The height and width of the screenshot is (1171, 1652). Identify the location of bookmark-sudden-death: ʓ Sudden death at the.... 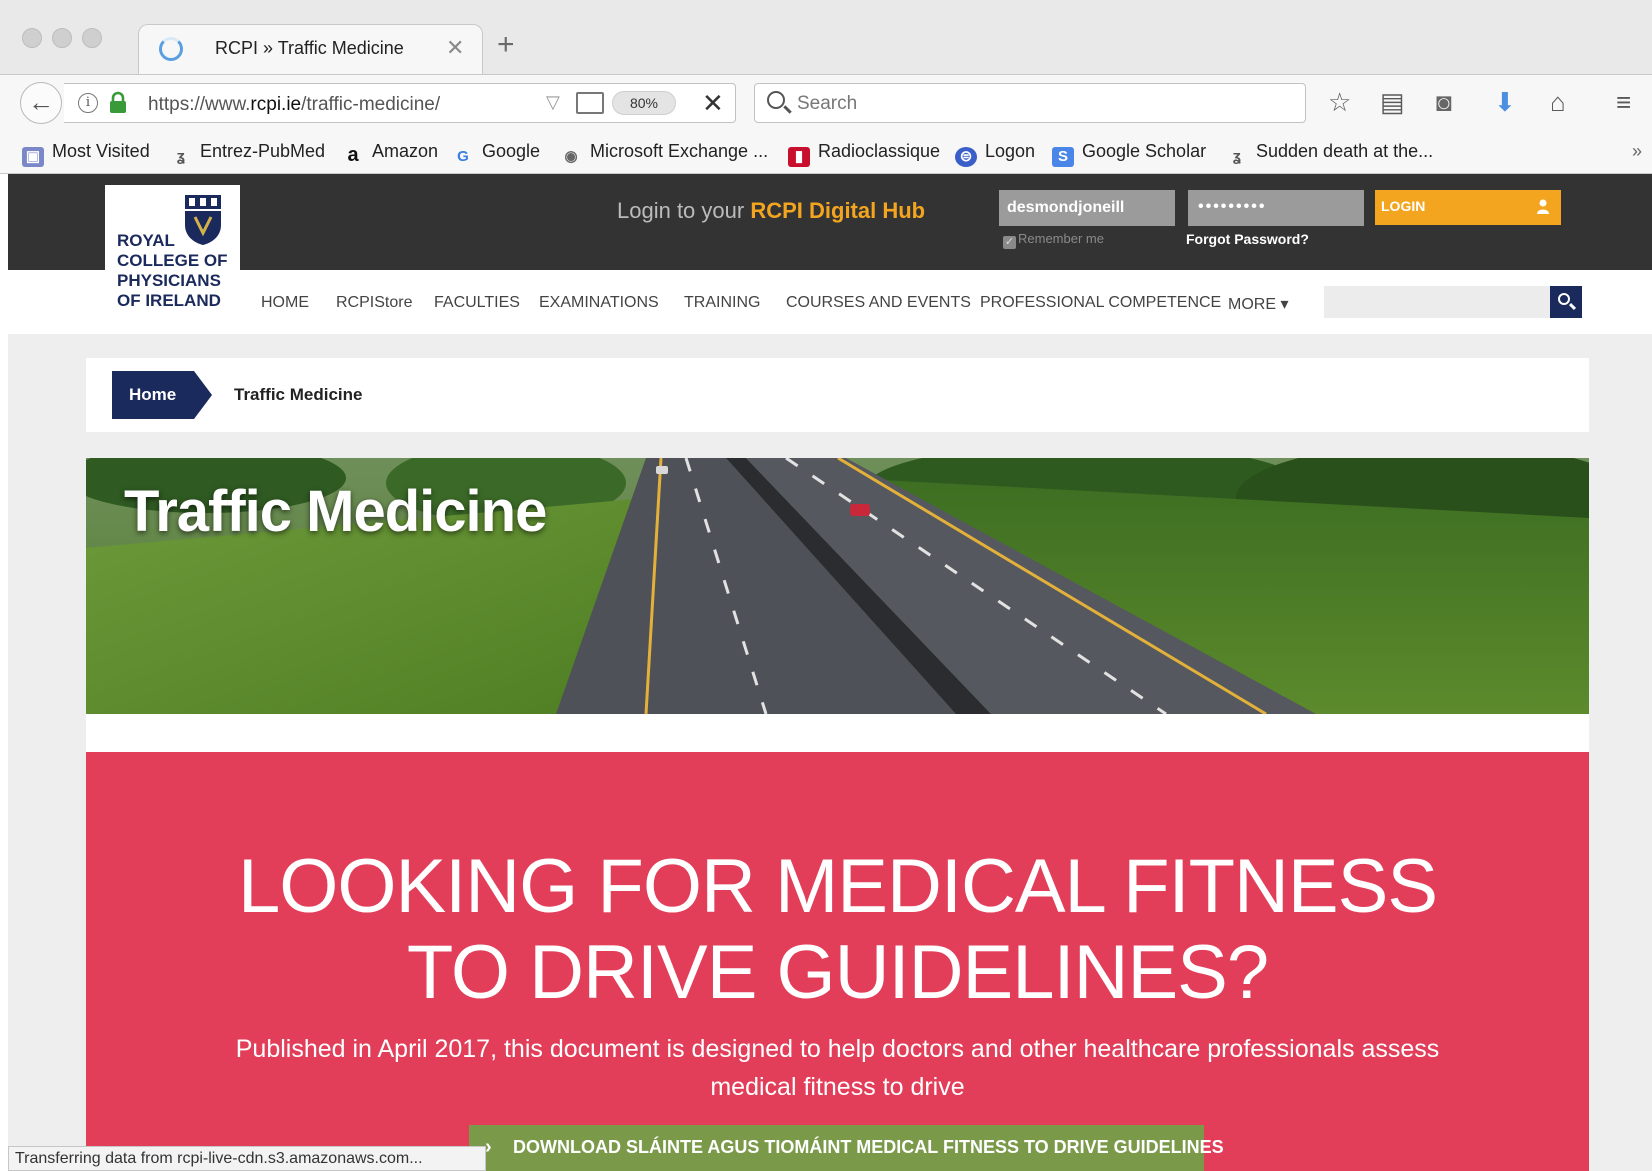
(1329, 154).